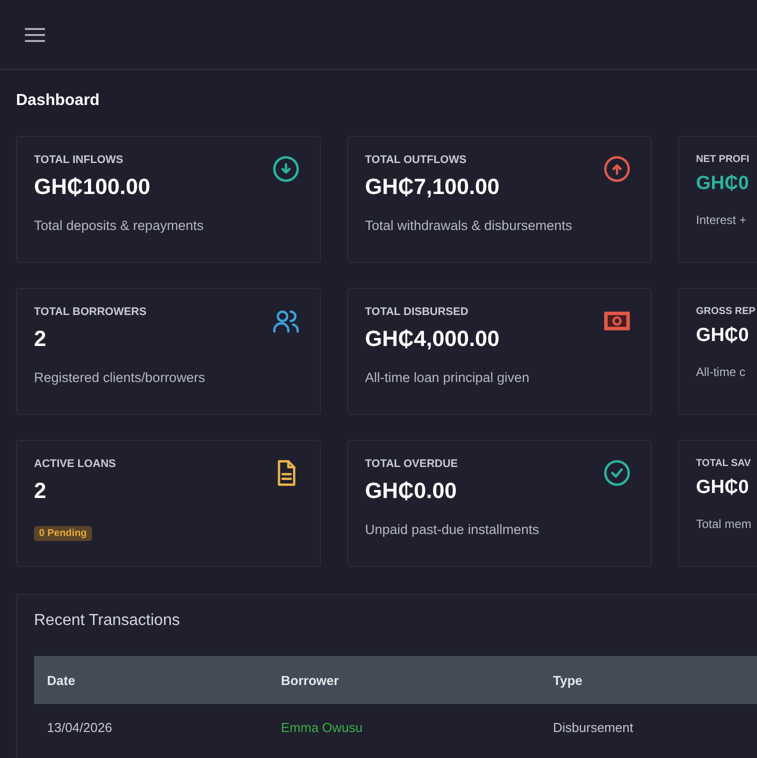 Image resolution: width=757 pixels, height=758 pixels. What do you see at coordinates (617, 169) in the screenshot?
I see `arrow-up-circle-icon` at bounding box center [617, 169].